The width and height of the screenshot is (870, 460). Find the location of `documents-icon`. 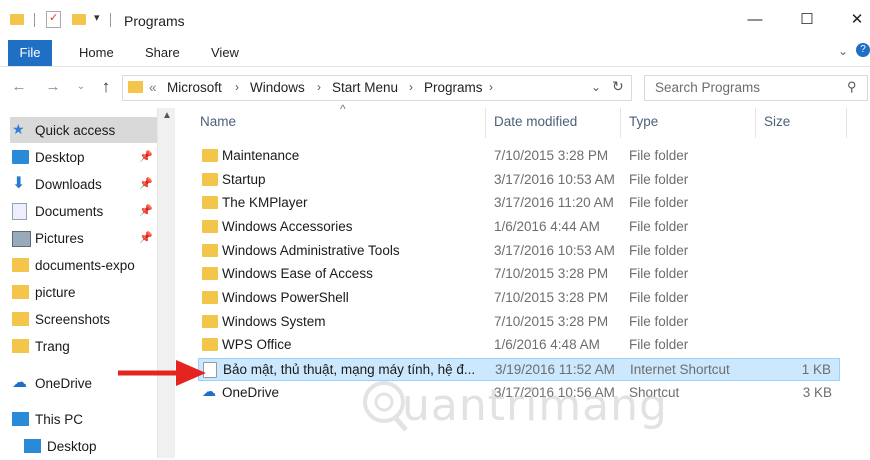

documents-icon is located at coordinates (19, 211).